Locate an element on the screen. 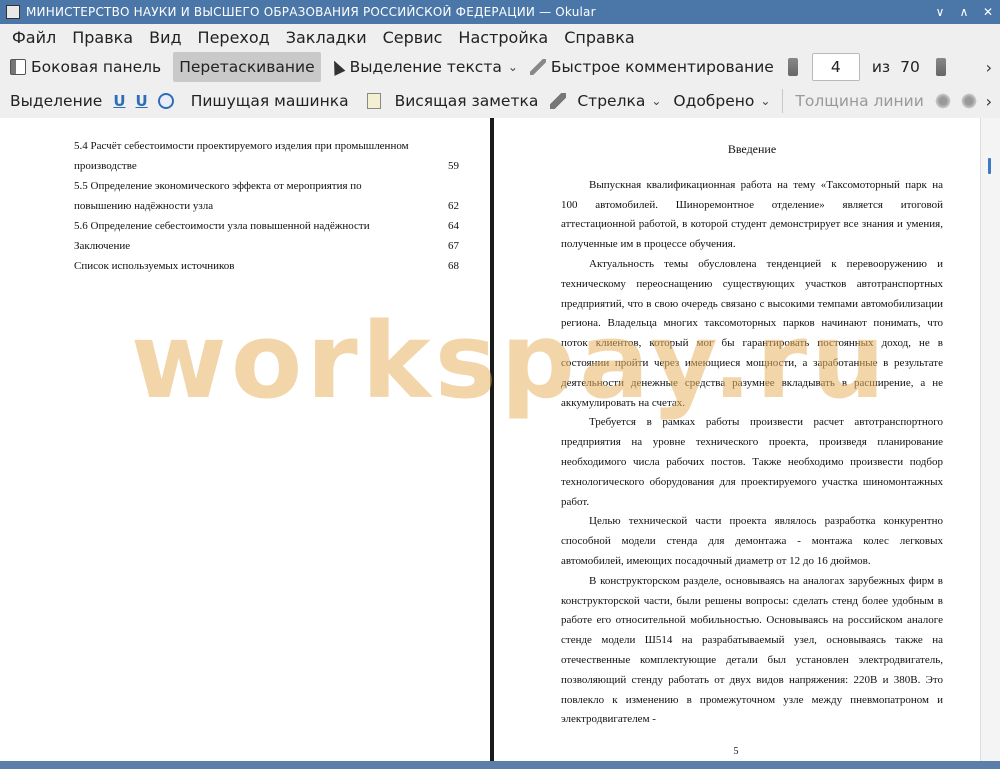  typewriter-tool: Пишущая машинка is located at coordinates (270, 101).